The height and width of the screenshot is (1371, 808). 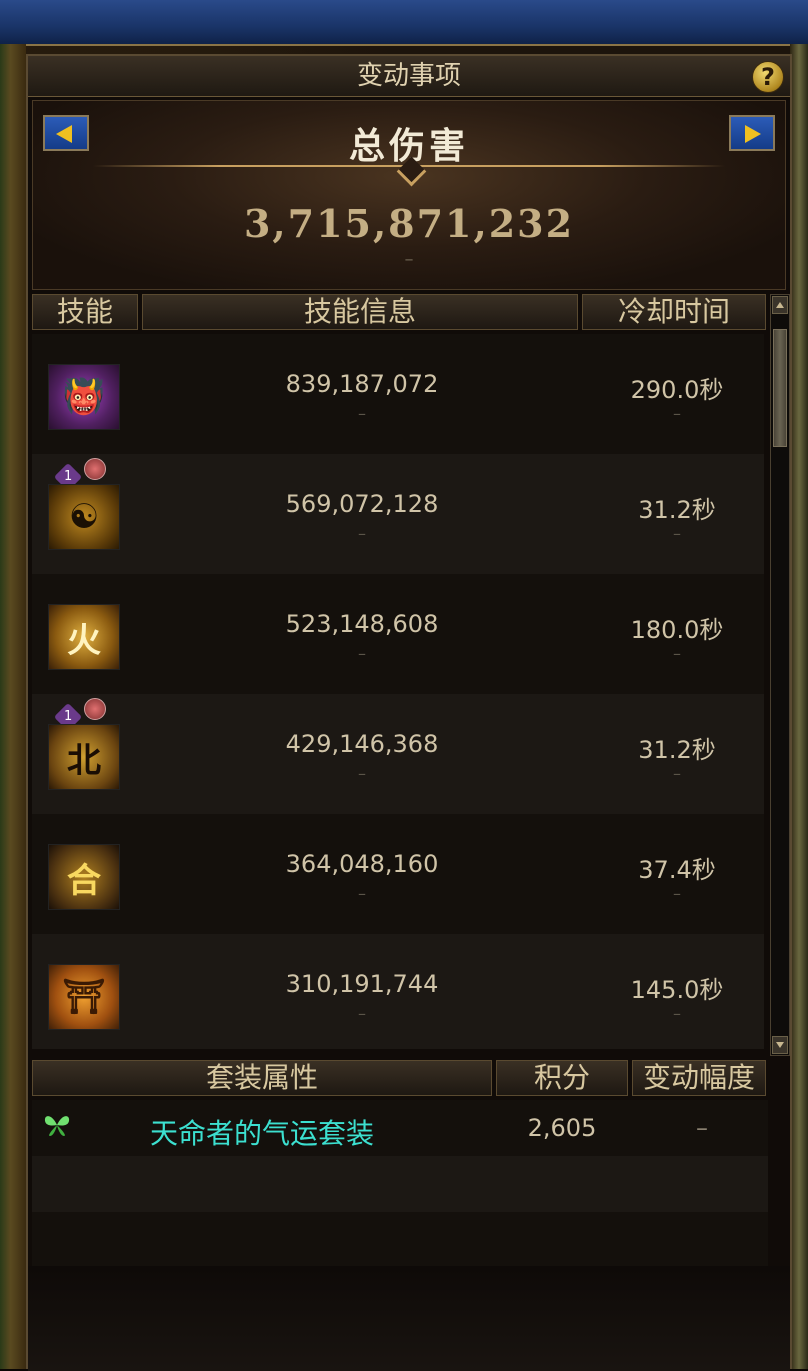 I want to click on column-header-change-range: 变动幅度, so click(x=699, y=1078).